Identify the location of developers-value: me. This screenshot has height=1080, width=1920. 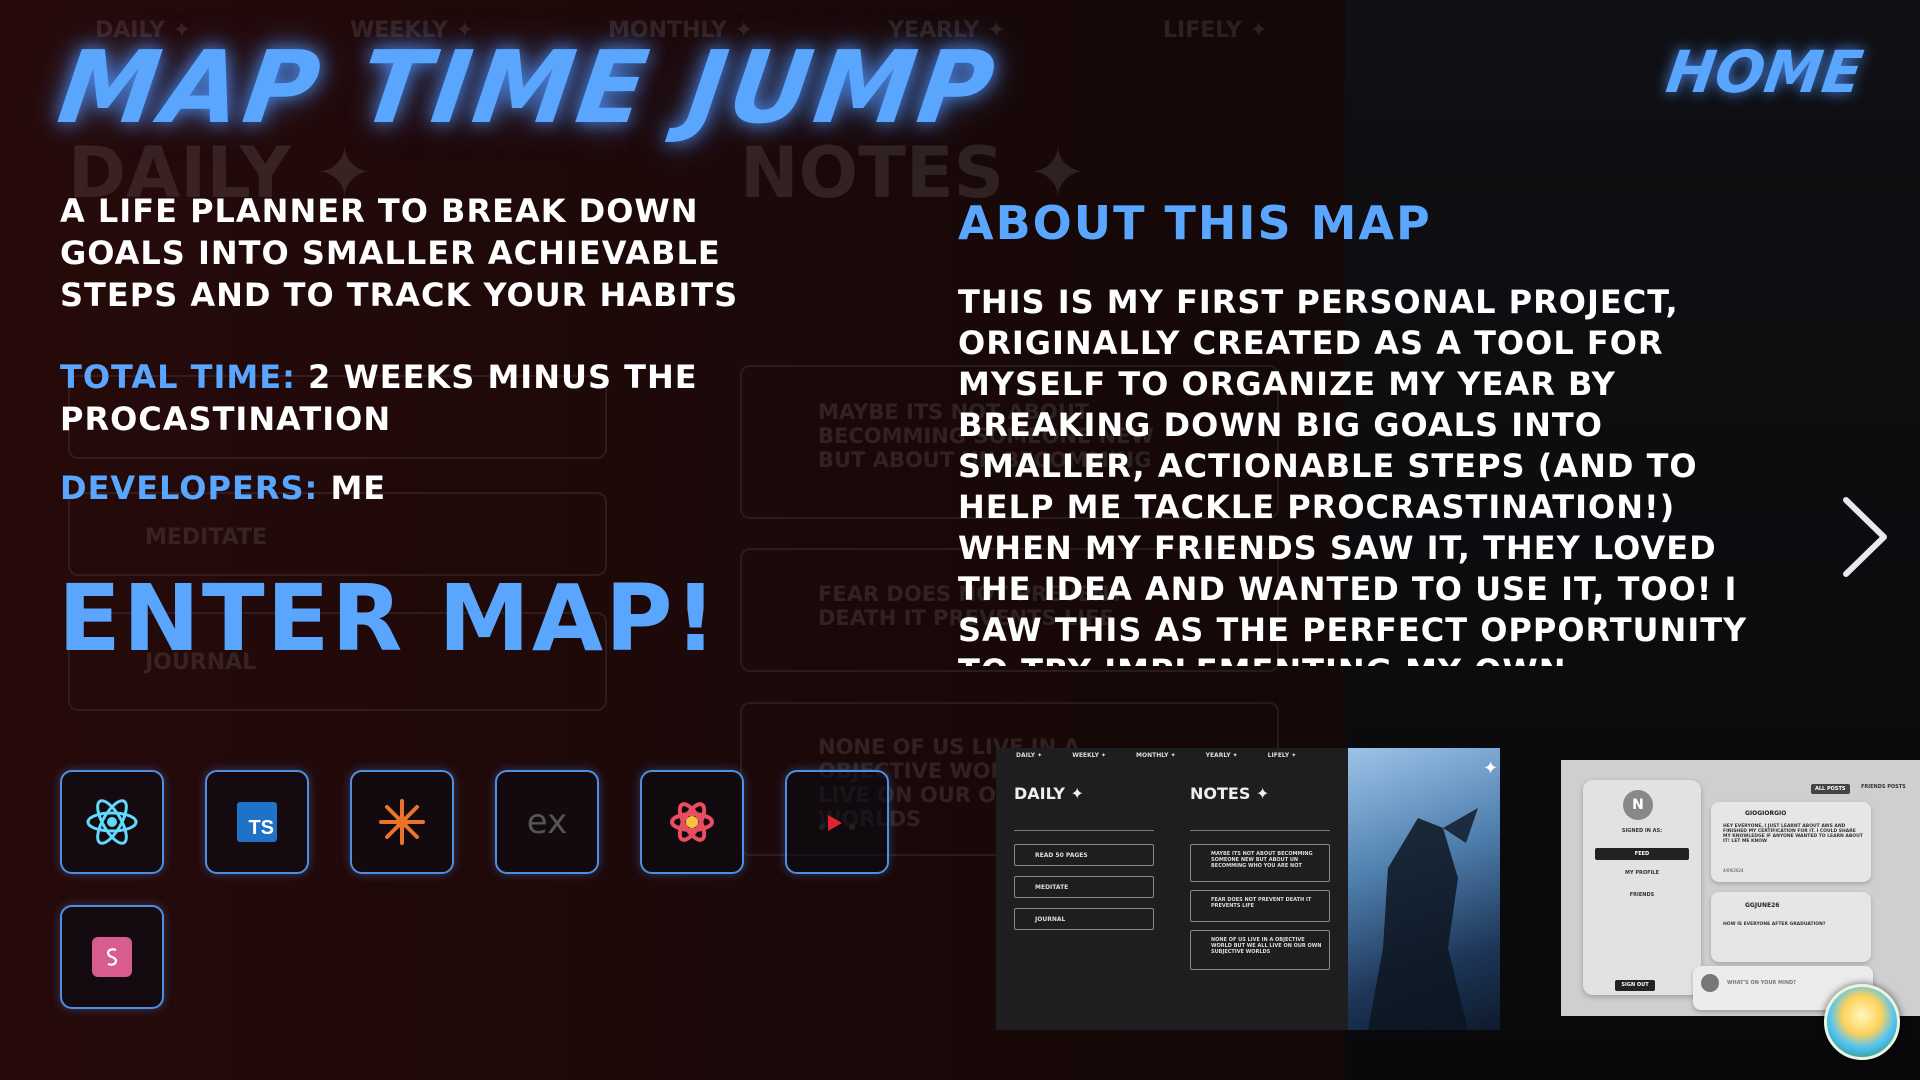
(358, 488).